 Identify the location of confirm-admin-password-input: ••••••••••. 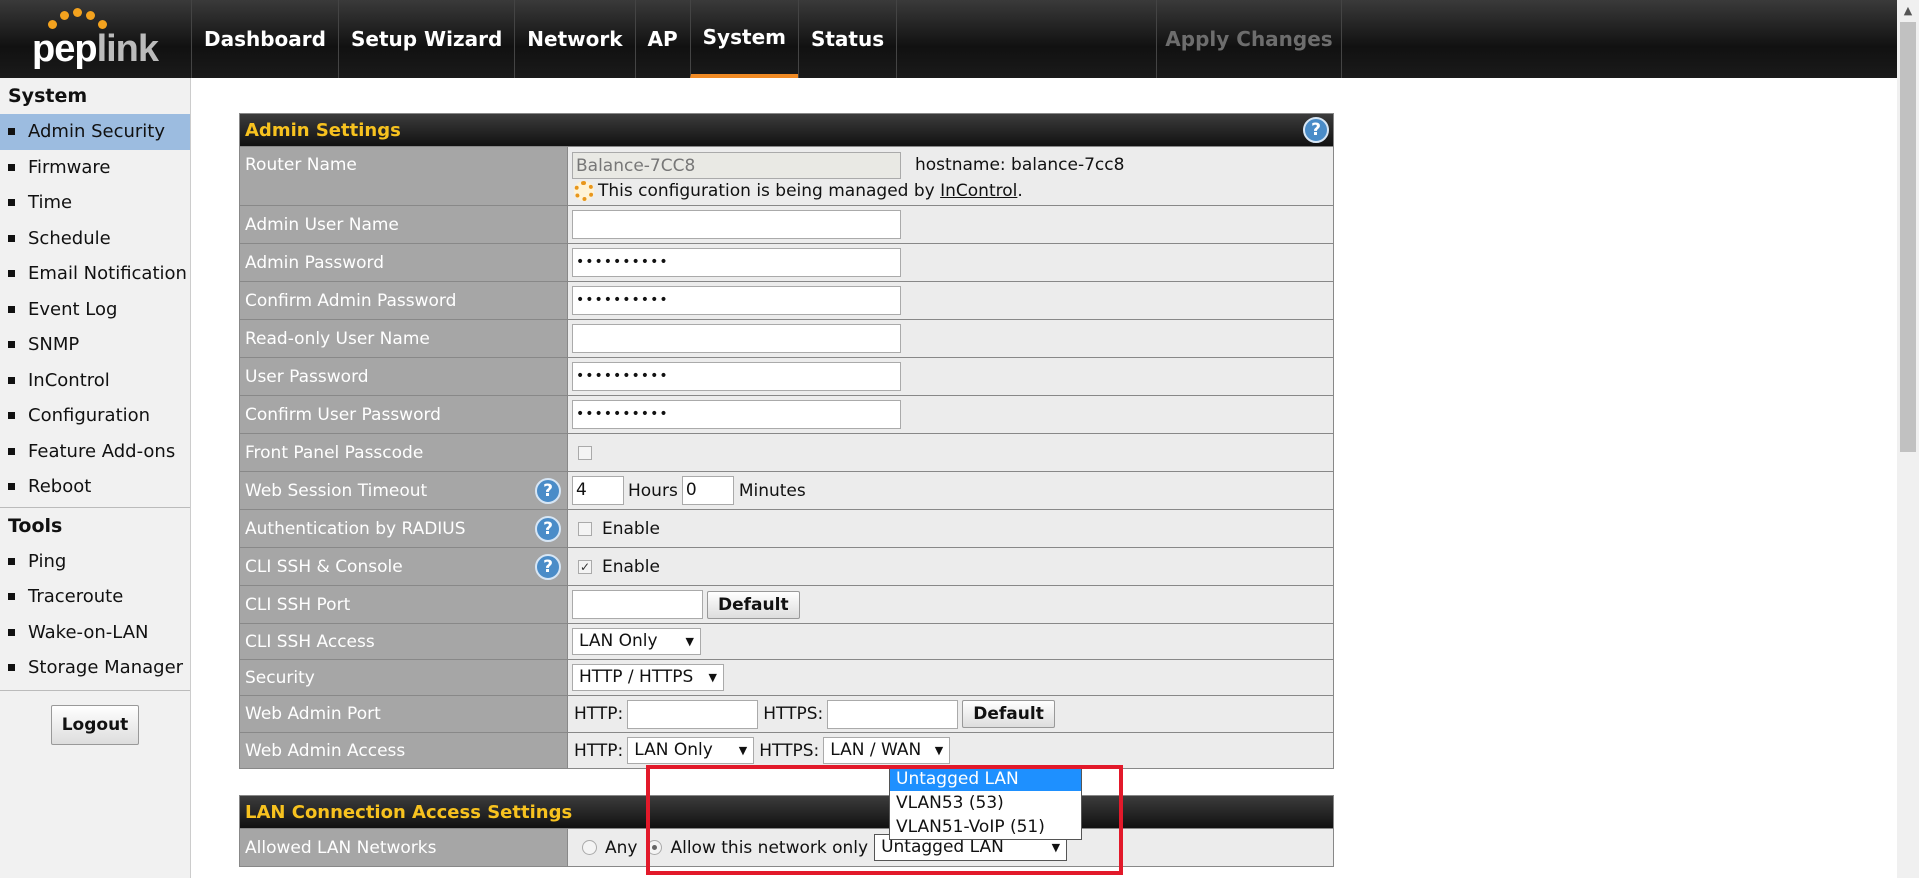
(736, 300).